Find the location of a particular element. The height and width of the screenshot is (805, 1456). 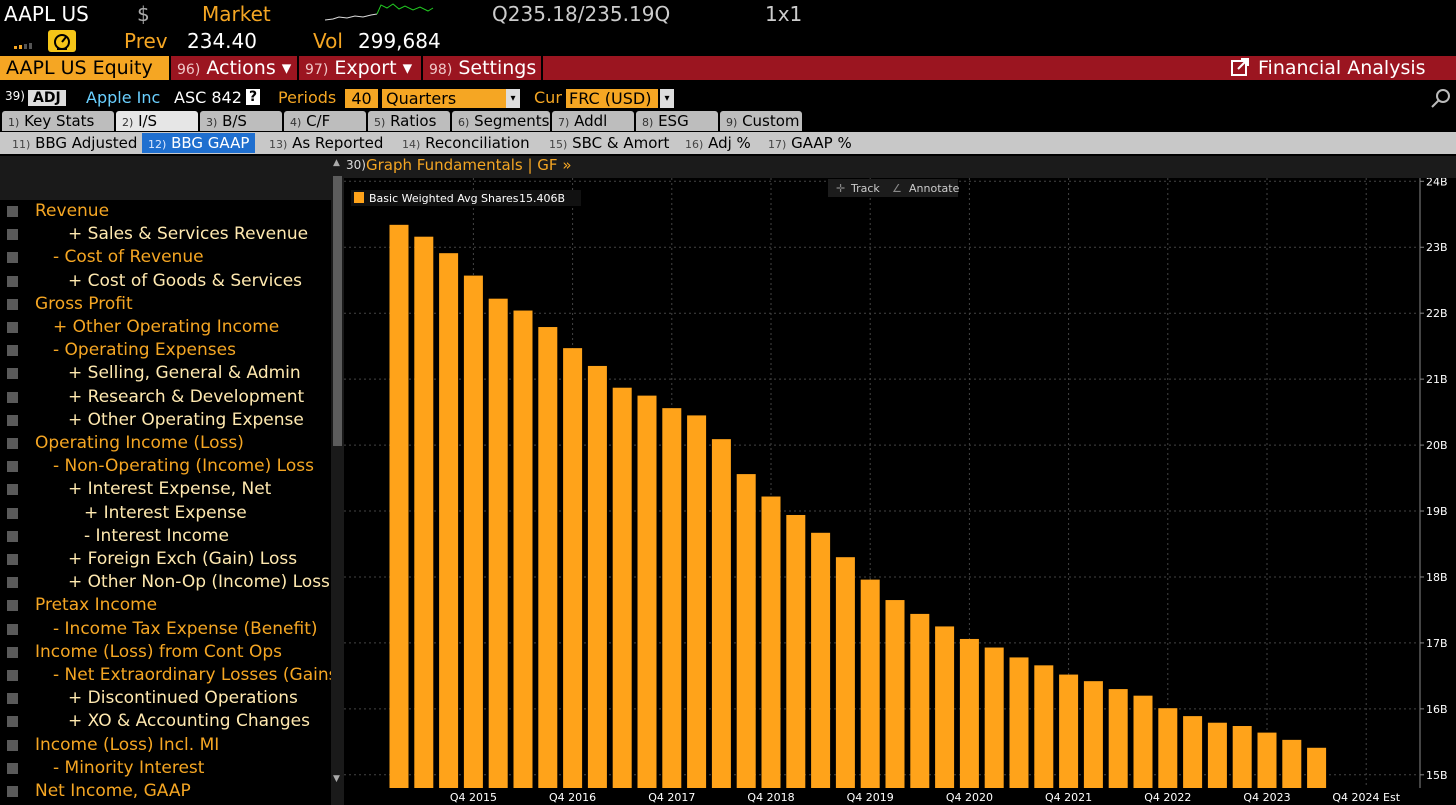

subtab-bbg-gaap: 12) BBG GAAP is located at coordinates (199, 143).